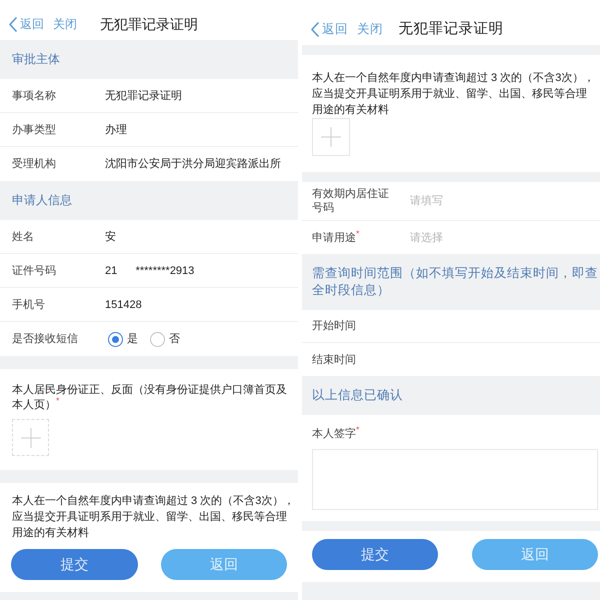  What do you see at coordinates (116, 129) in the screenshot?
I see `field-value: 办理` at bounding box center [116, 129].